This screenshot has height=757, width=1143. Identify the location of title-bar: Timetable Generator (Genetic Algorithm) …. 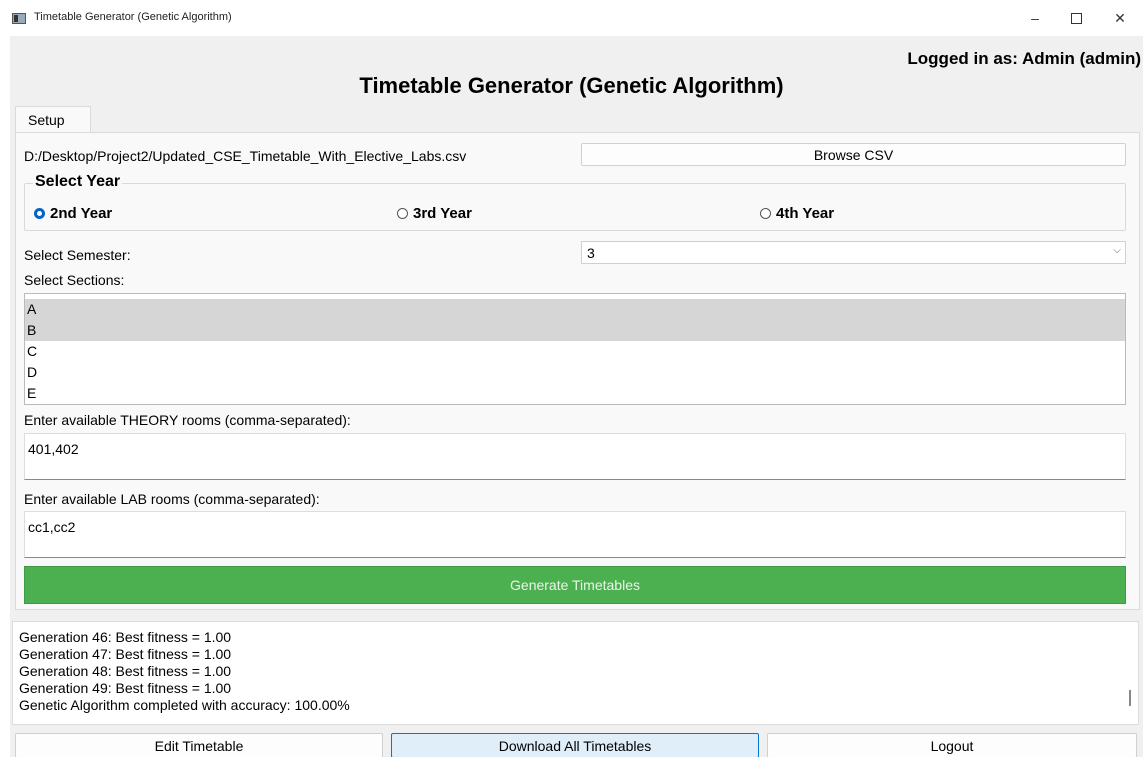
(571, 18).